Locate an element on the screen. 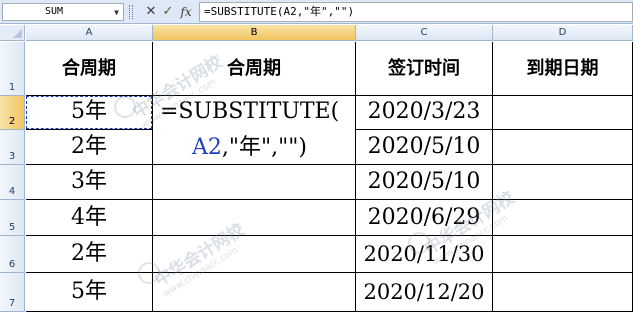 The width and height of the screenshot is (633, 312). column-header-a: A is located at coordinates (89, 33).